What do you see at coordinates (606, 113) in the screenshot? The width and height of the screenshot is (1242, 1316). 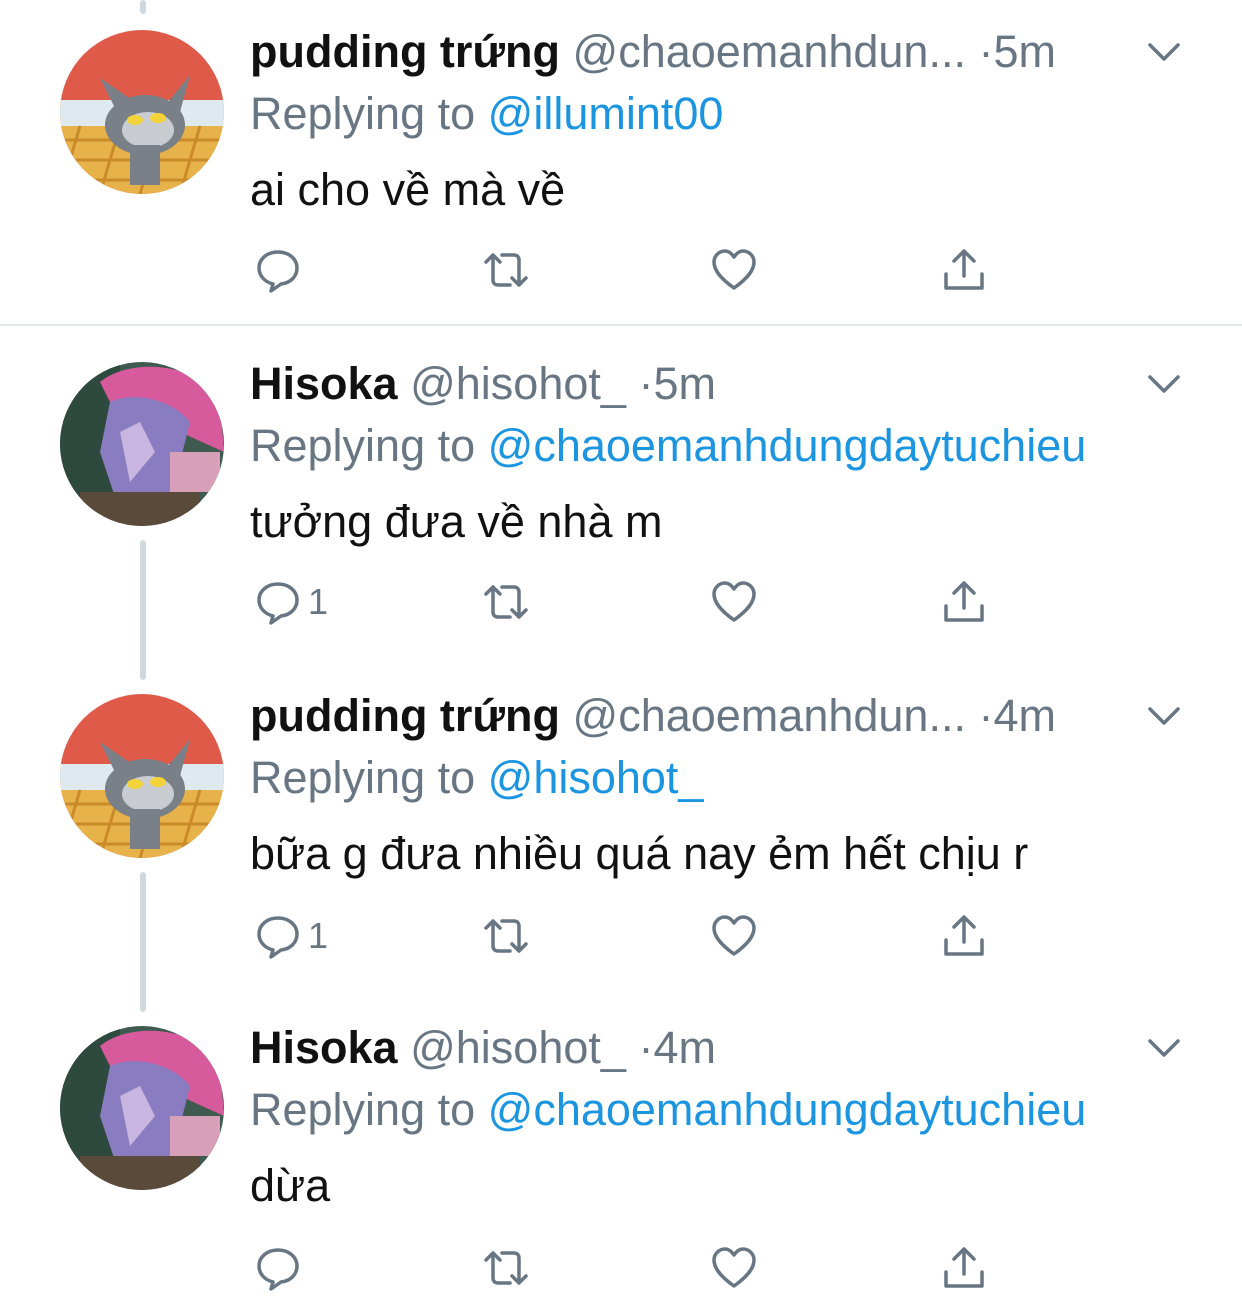 I see `mention-link: @illumint00` at bounding box center [606, 113].